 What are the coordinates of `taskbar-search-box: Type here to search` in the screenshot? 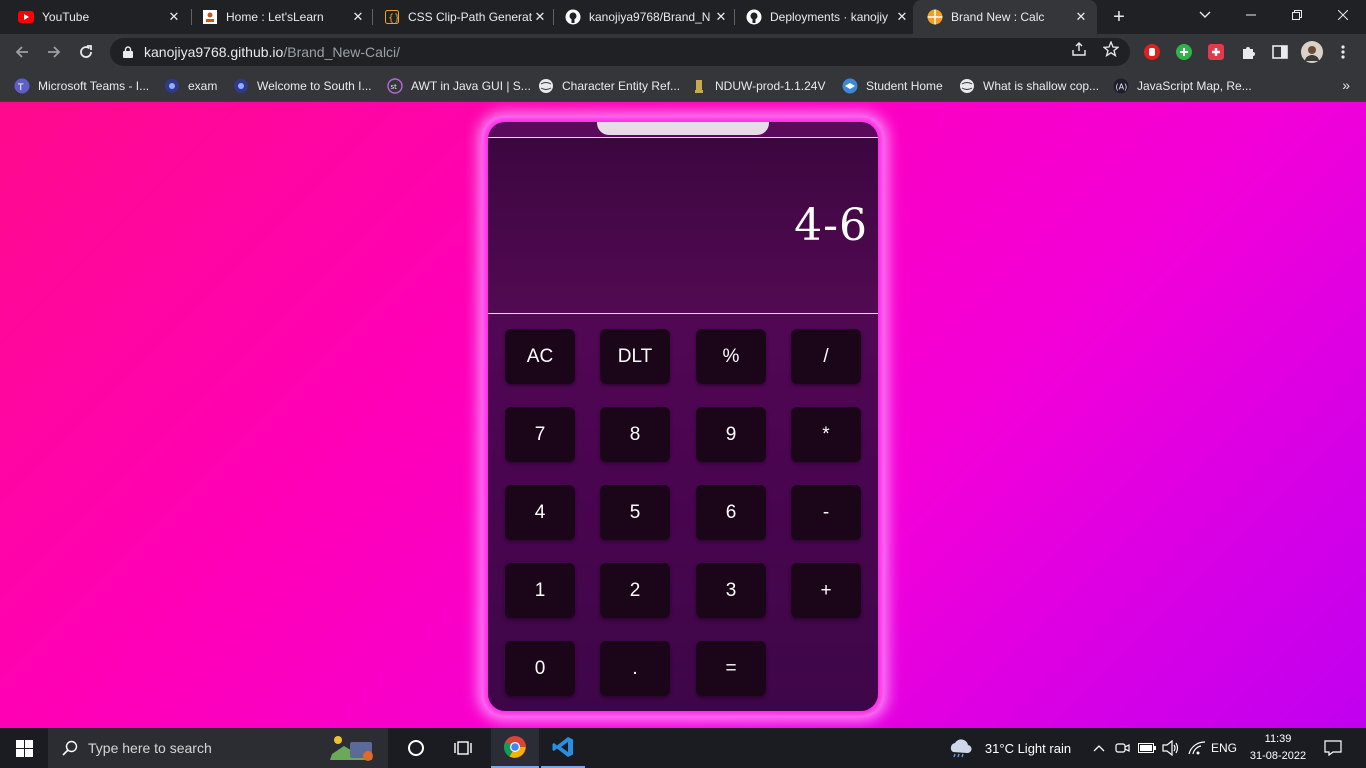 It's located at (218, 748).